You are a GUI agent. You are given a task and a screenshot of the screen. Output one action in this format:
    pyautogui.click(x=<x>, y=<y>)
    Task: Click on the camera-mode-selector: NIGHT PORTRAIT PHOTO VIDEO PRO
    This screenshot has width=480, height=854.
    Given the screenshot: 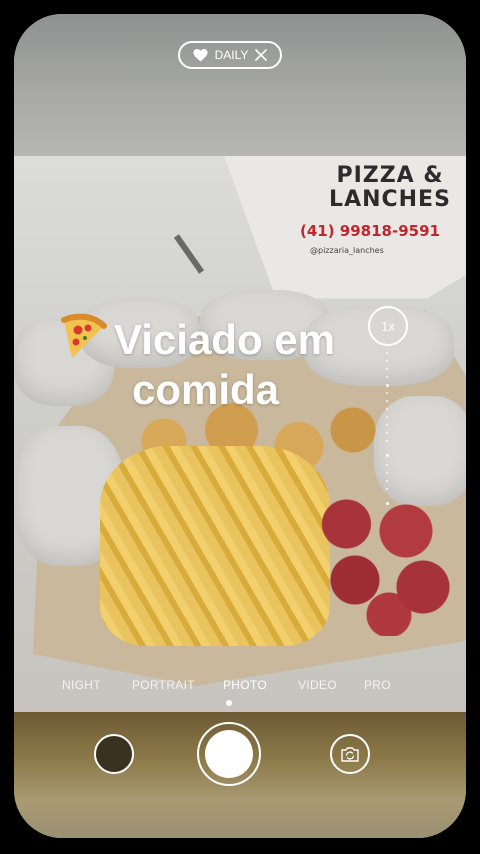 What is the action you would take?
    pyautogui.click(x=240, y=688)
    